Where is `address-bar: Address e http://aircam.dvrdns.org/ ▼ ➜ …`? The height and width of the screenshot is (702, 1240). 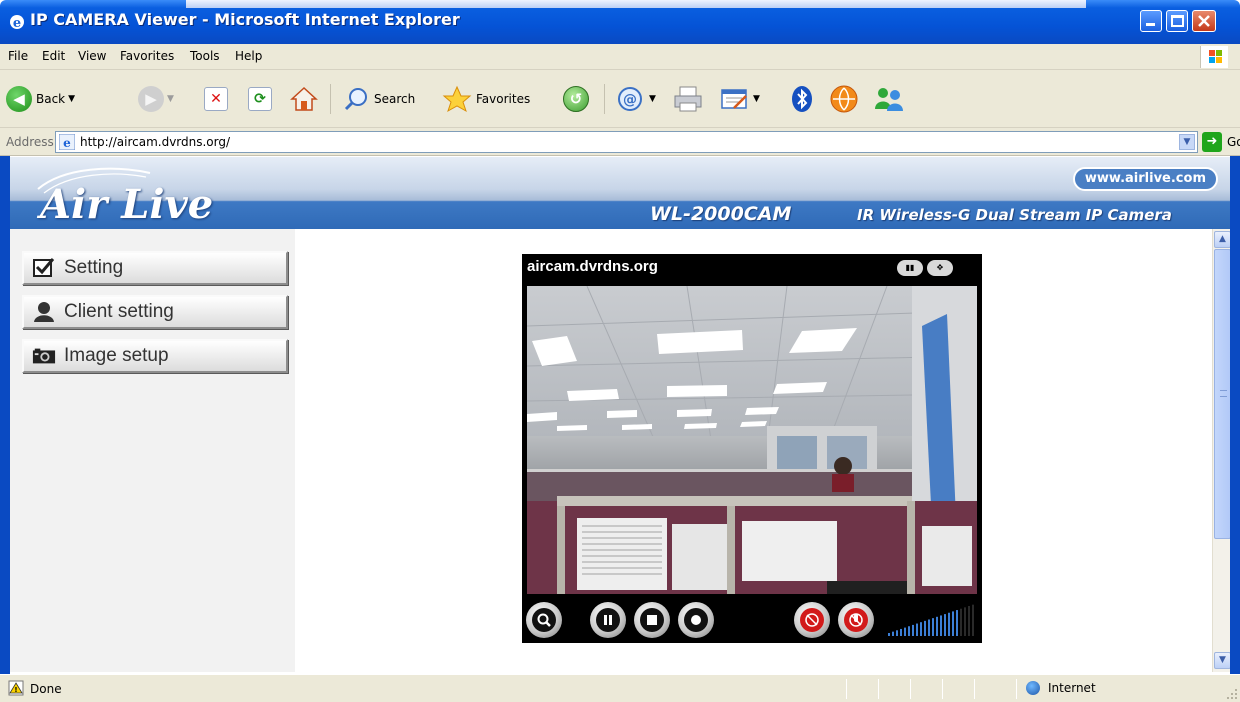
address-bar: Address e http://aircam.dvrdns.org/ ▼ ➜ … is located at coordinates (620, 142).